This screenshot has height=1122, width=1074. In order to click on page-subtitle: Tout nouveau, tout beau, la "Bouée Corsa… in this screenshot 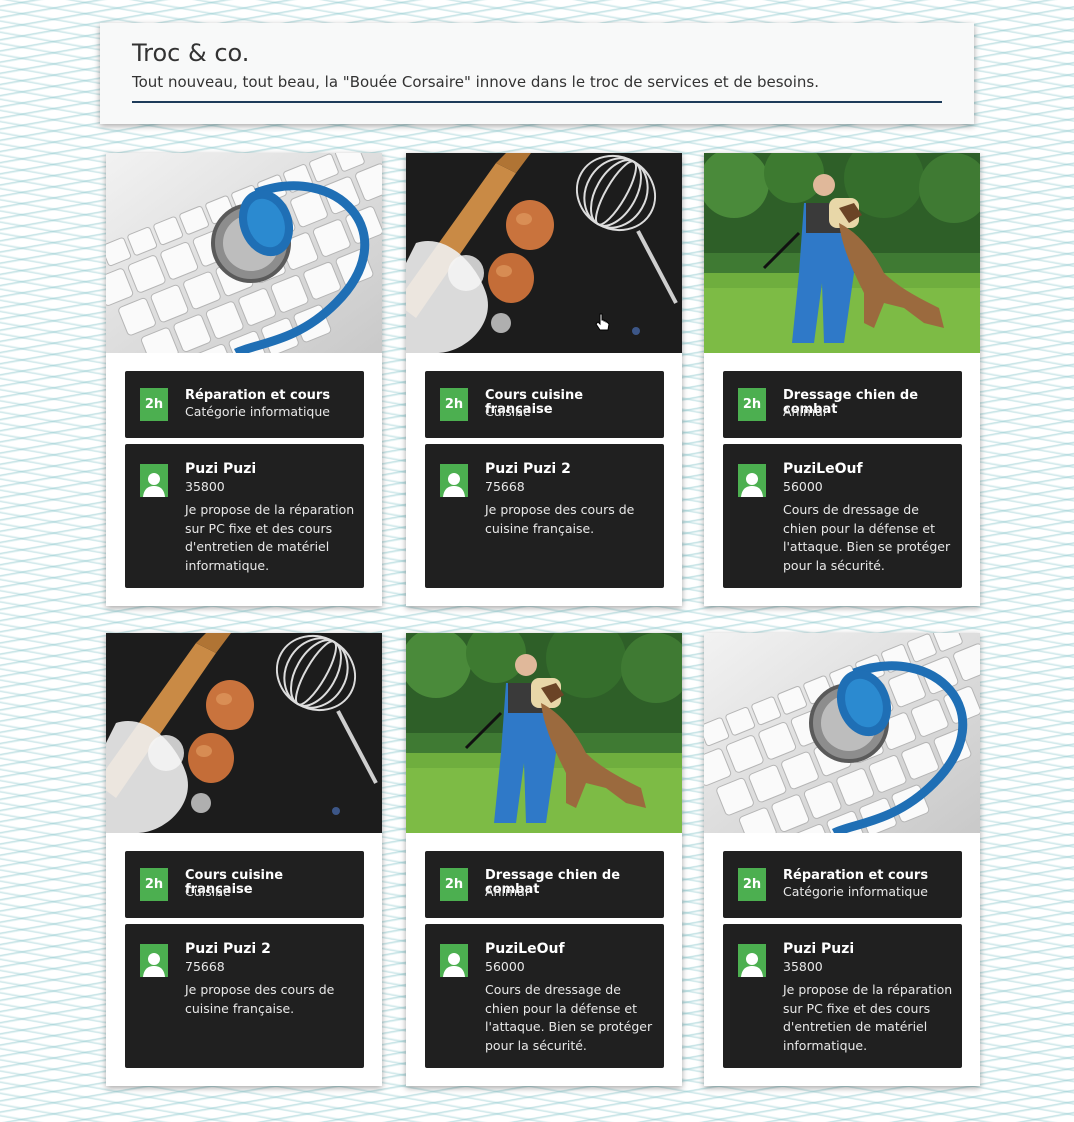, I will do `click(537, 88)`.